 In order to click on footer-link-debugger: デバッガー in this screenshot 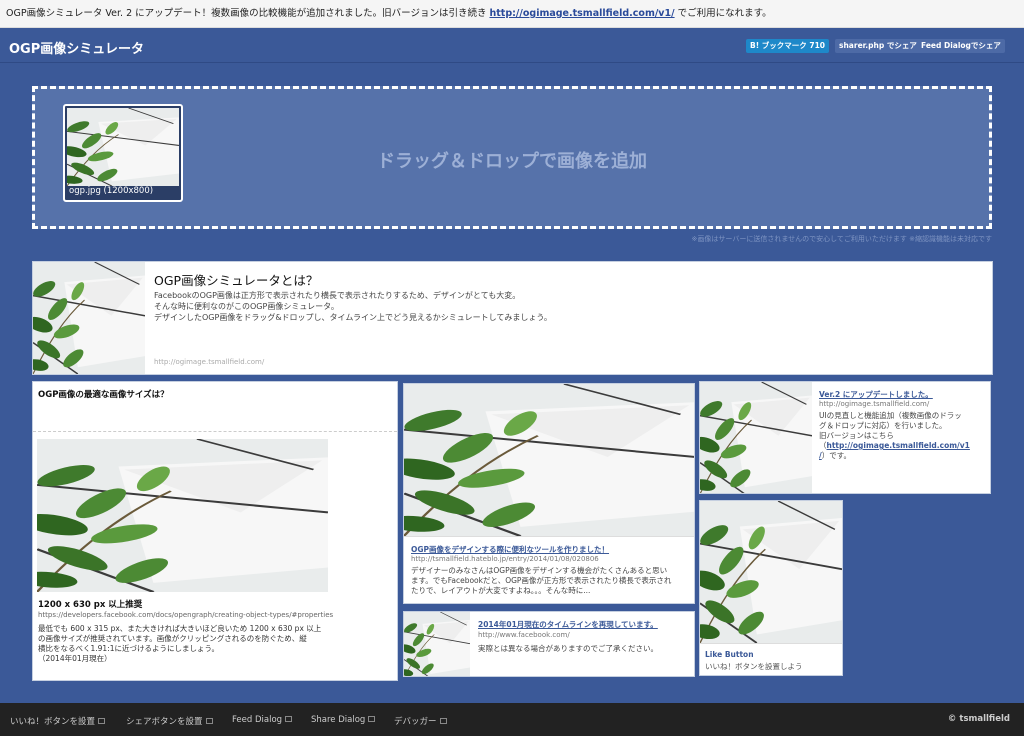, I will do `click(420, 721)`.